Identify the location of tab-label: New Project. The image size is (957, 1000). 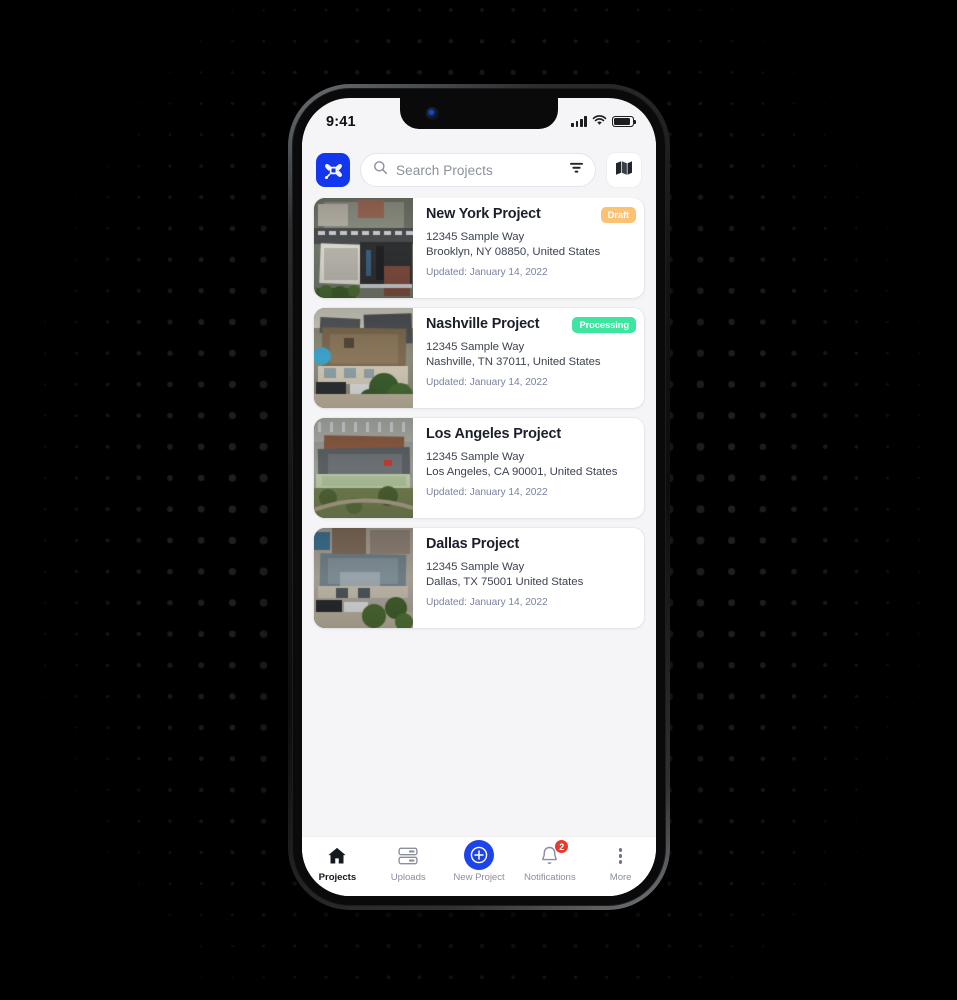
(479, 877).